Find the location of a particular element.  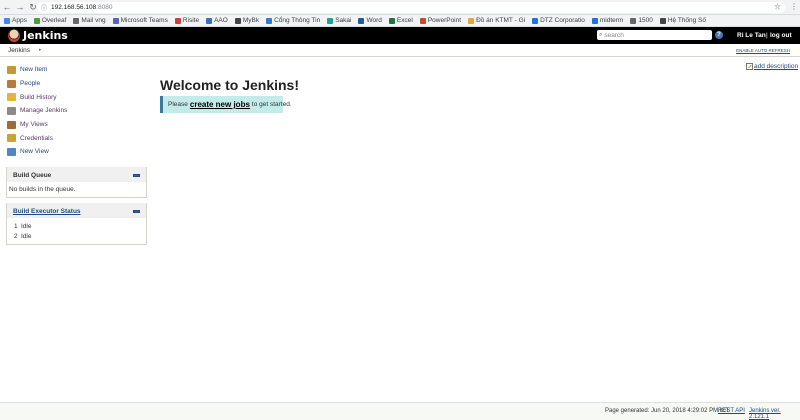

add-description-label: add description is located at coordinates (776, 66).